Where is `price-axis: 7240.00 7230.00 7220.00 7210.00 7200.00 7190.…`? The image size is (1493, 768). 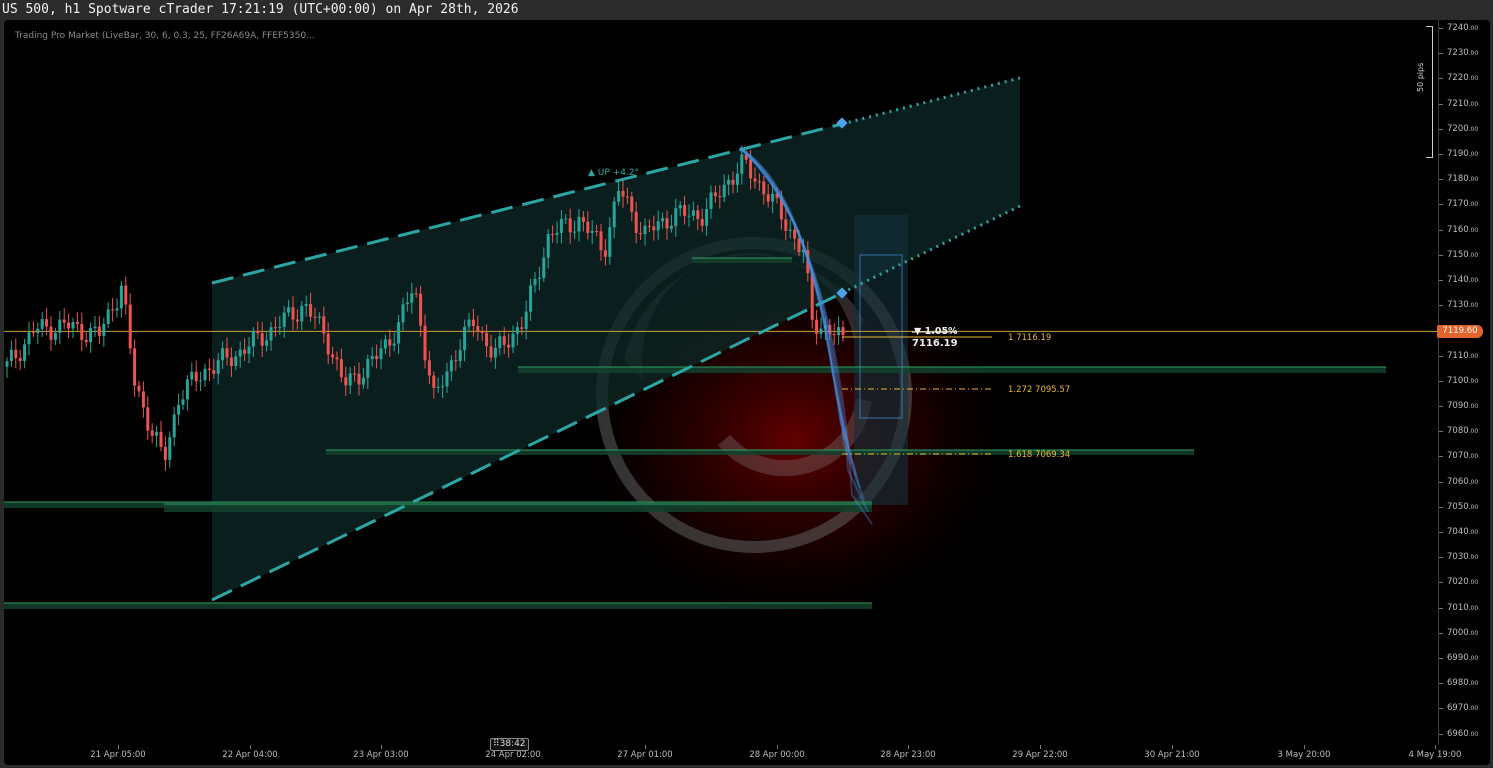
price-axis: 7240.00 7230.00 7220.00 7210.00 7200.00 7190.… is located at coordinates (1464, 382).